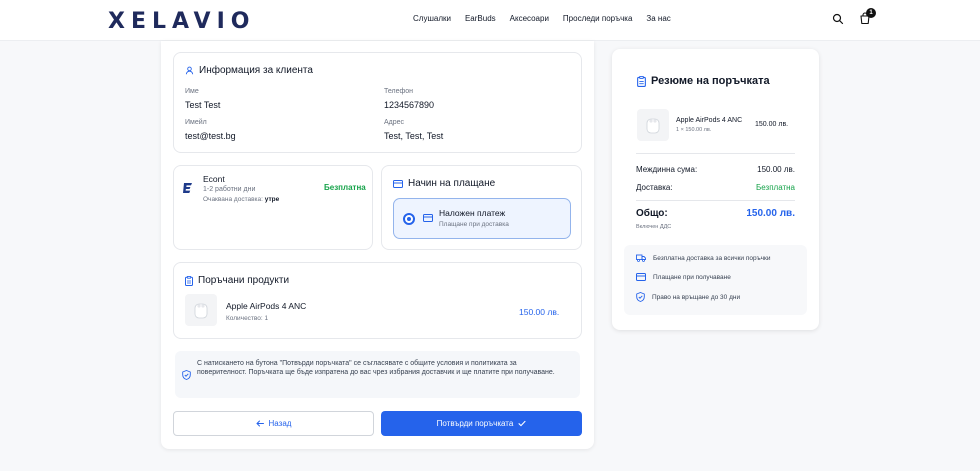 The width and height of the screenshot is (980, 471). What do you see at coordinates (775, 187) in the screenshot?
I see `delivery-value: Безплатна` at bounding box center [775, 187].